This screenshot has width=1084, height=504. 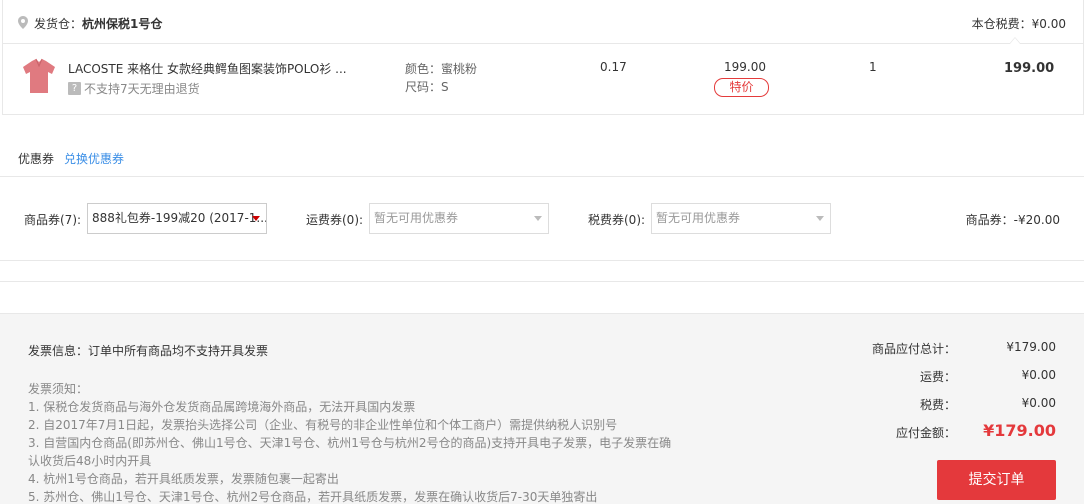 What do you see at coordinates (1018, 24) in the screenshot?
I see `warehouse-tax: 本仓税费：¥0.00` at bounding box center [1018, 24].